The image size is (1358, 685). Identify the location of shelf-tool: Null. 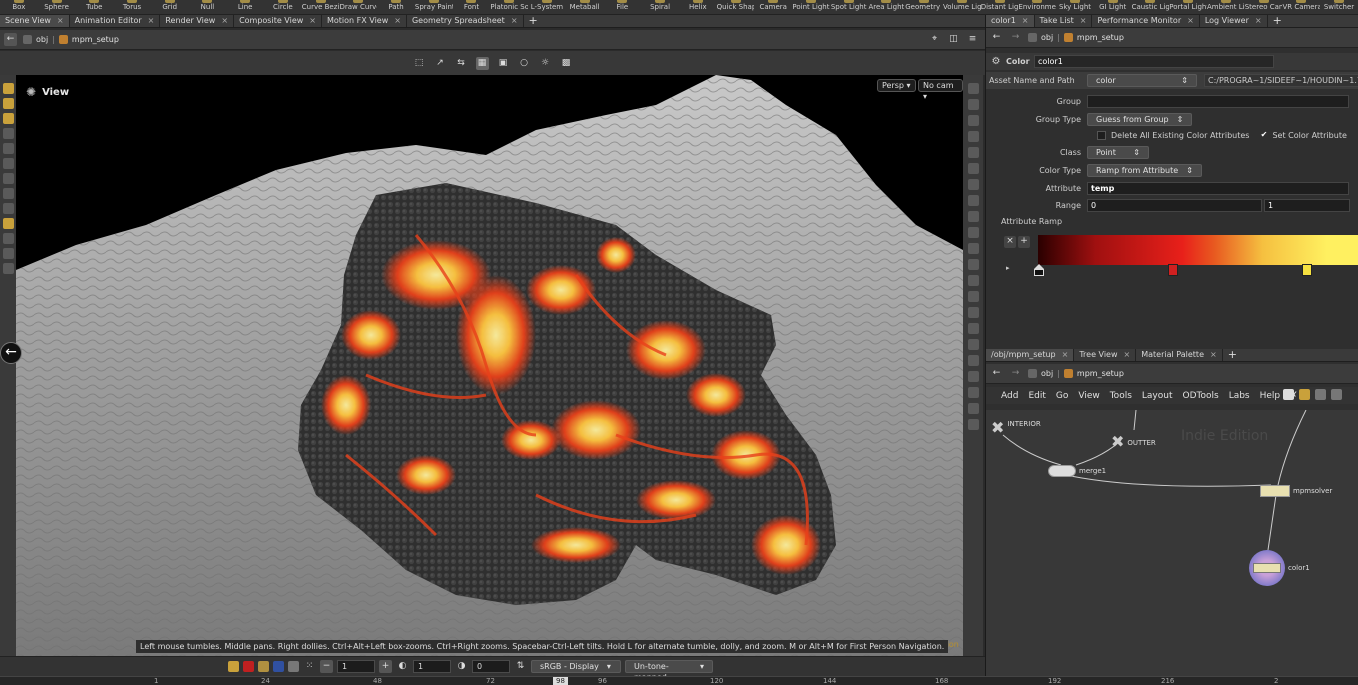
(208, 7).